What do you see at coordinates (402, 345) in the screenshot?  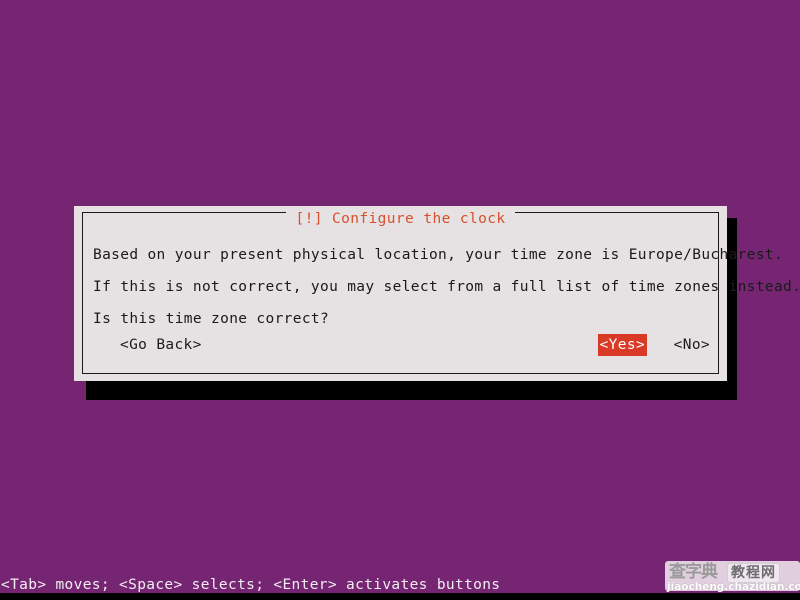 I see `dialog-button-row: <Go Back> <Yes> <No>` at bounding box center [402, 345].